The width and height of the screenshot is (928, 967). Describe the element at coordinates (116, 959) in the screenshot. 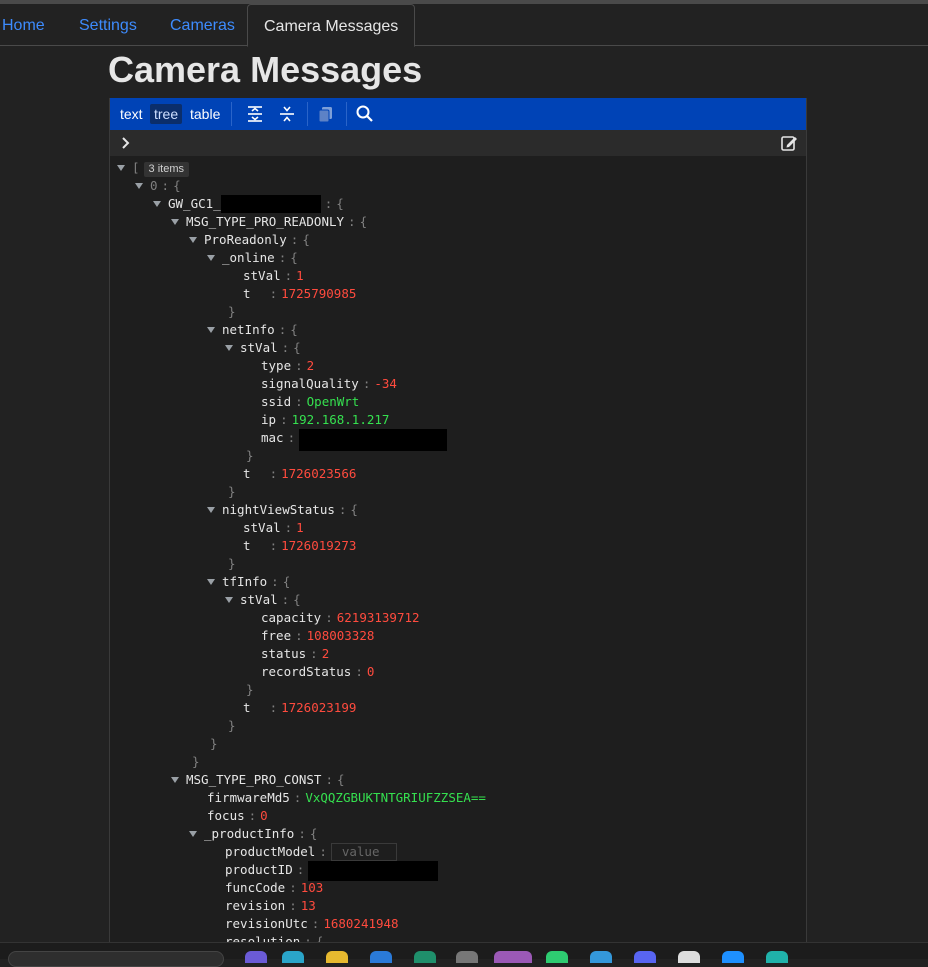

I see `taskbar-search-box` at that location.